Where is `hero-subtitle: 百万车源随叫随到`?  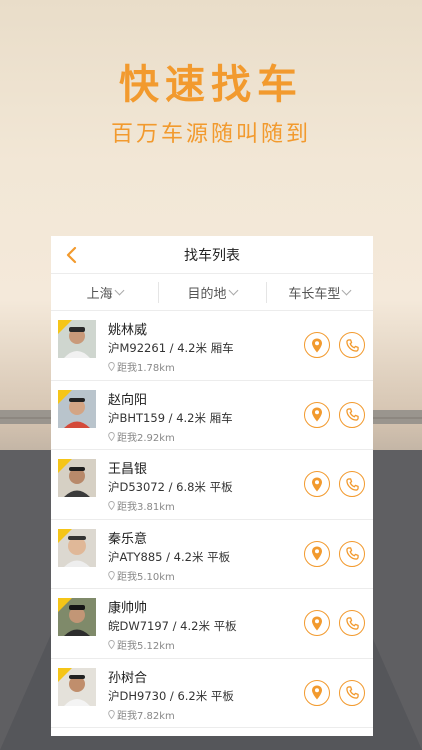
hero-subtitle: 百万车源随叫随到 is located at coordinates (210, 134).